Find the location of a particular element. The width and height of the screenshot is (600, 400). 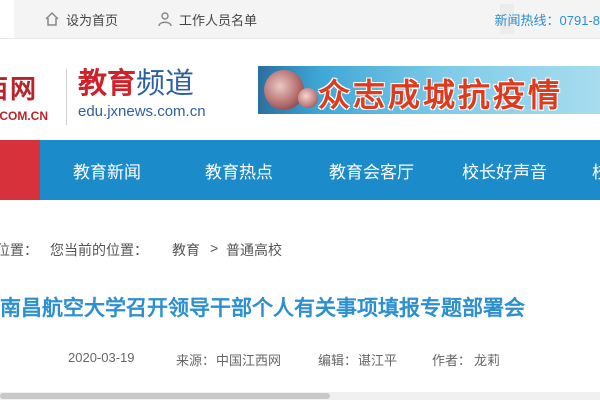

article-author: 龙莉 is located at coordinates (487, 360).